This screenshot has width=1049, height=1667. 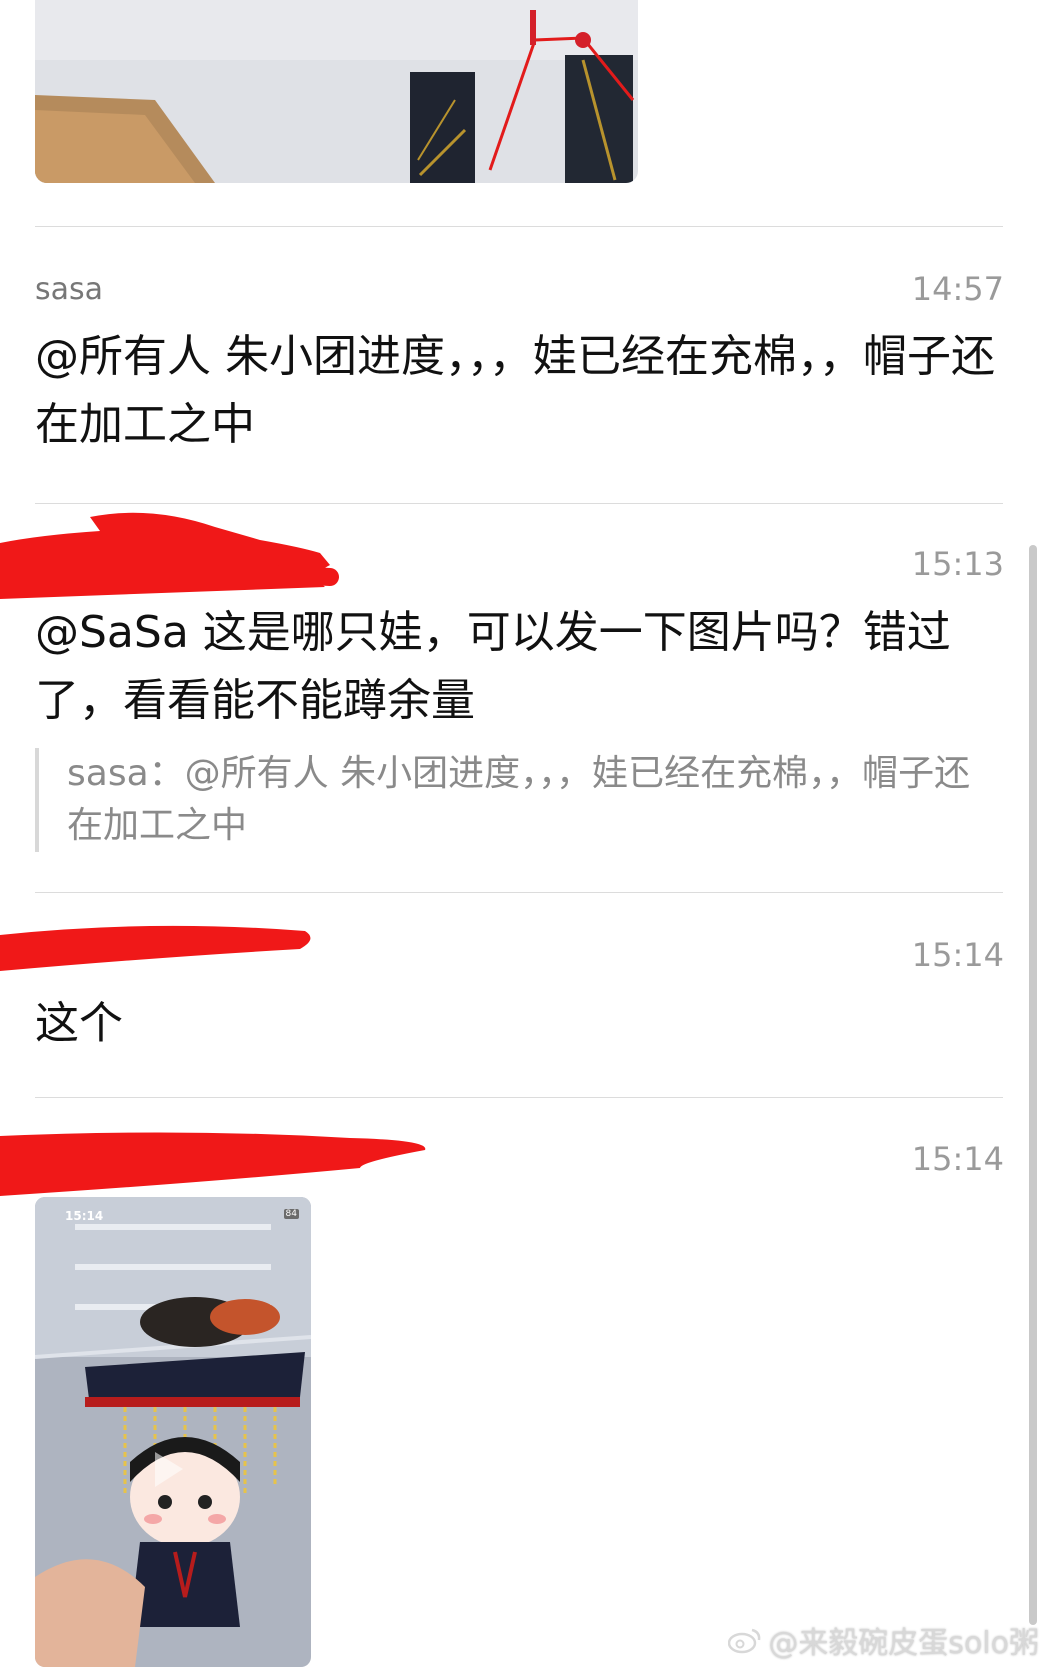 I want to click on shared-image-fragment, so click(x=336, y=91).